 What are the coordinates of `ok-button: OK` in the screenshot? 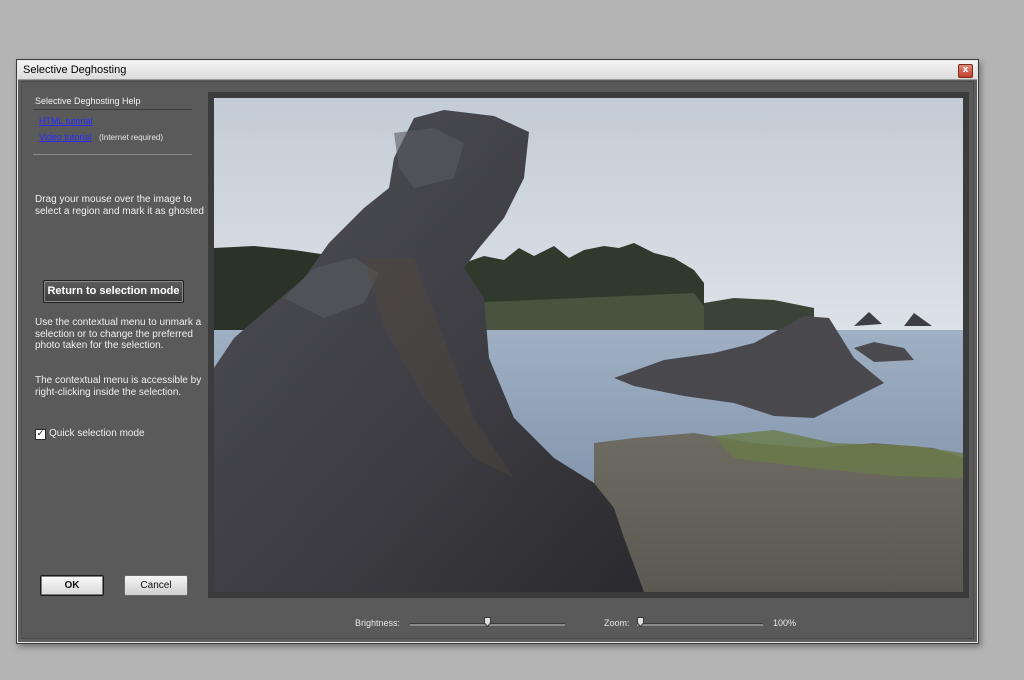 It's located at (72, 585).